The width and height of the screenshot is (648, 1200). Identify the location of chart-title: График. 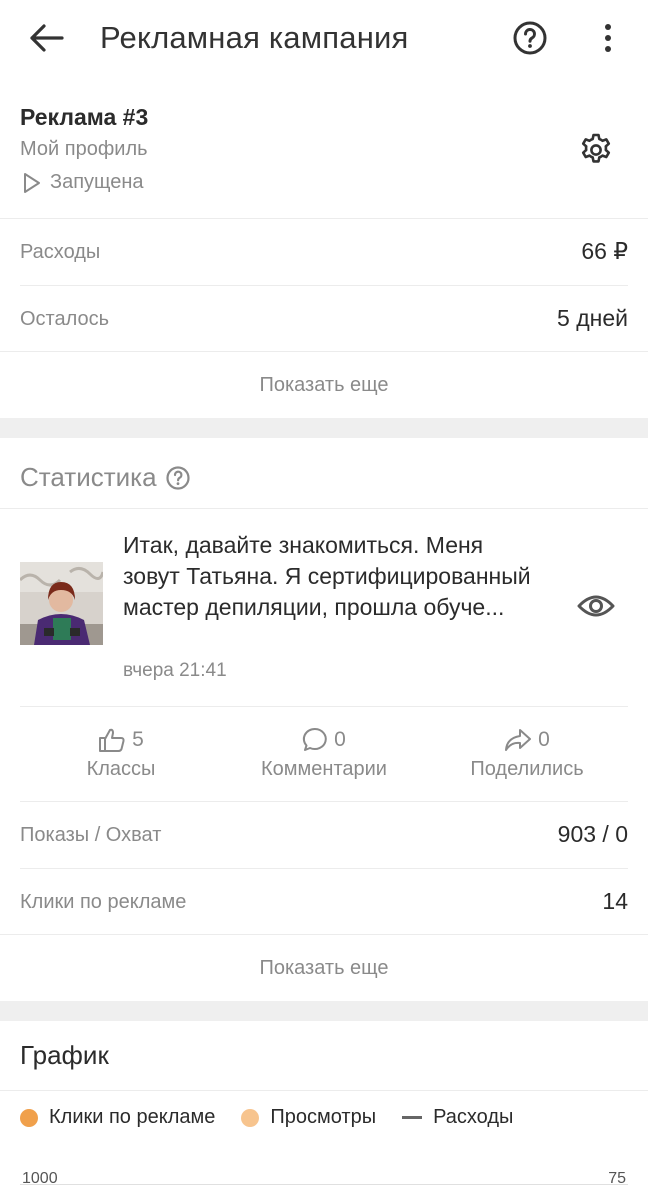
(64, 1055).